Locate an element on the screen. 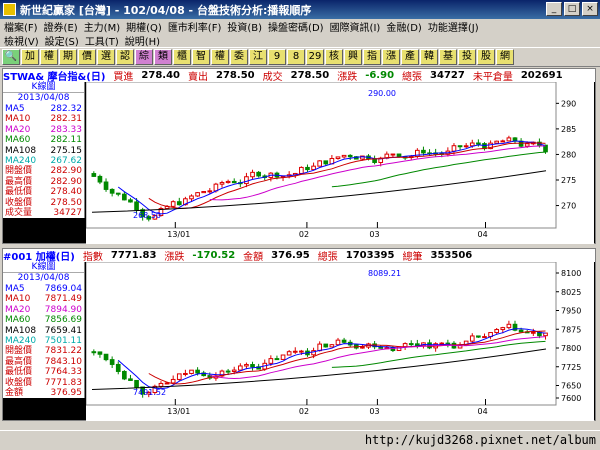 The height and width of the screenshot is (450, 600). legend-row: MA60 7856.69 is located at coordinates (43, 320).